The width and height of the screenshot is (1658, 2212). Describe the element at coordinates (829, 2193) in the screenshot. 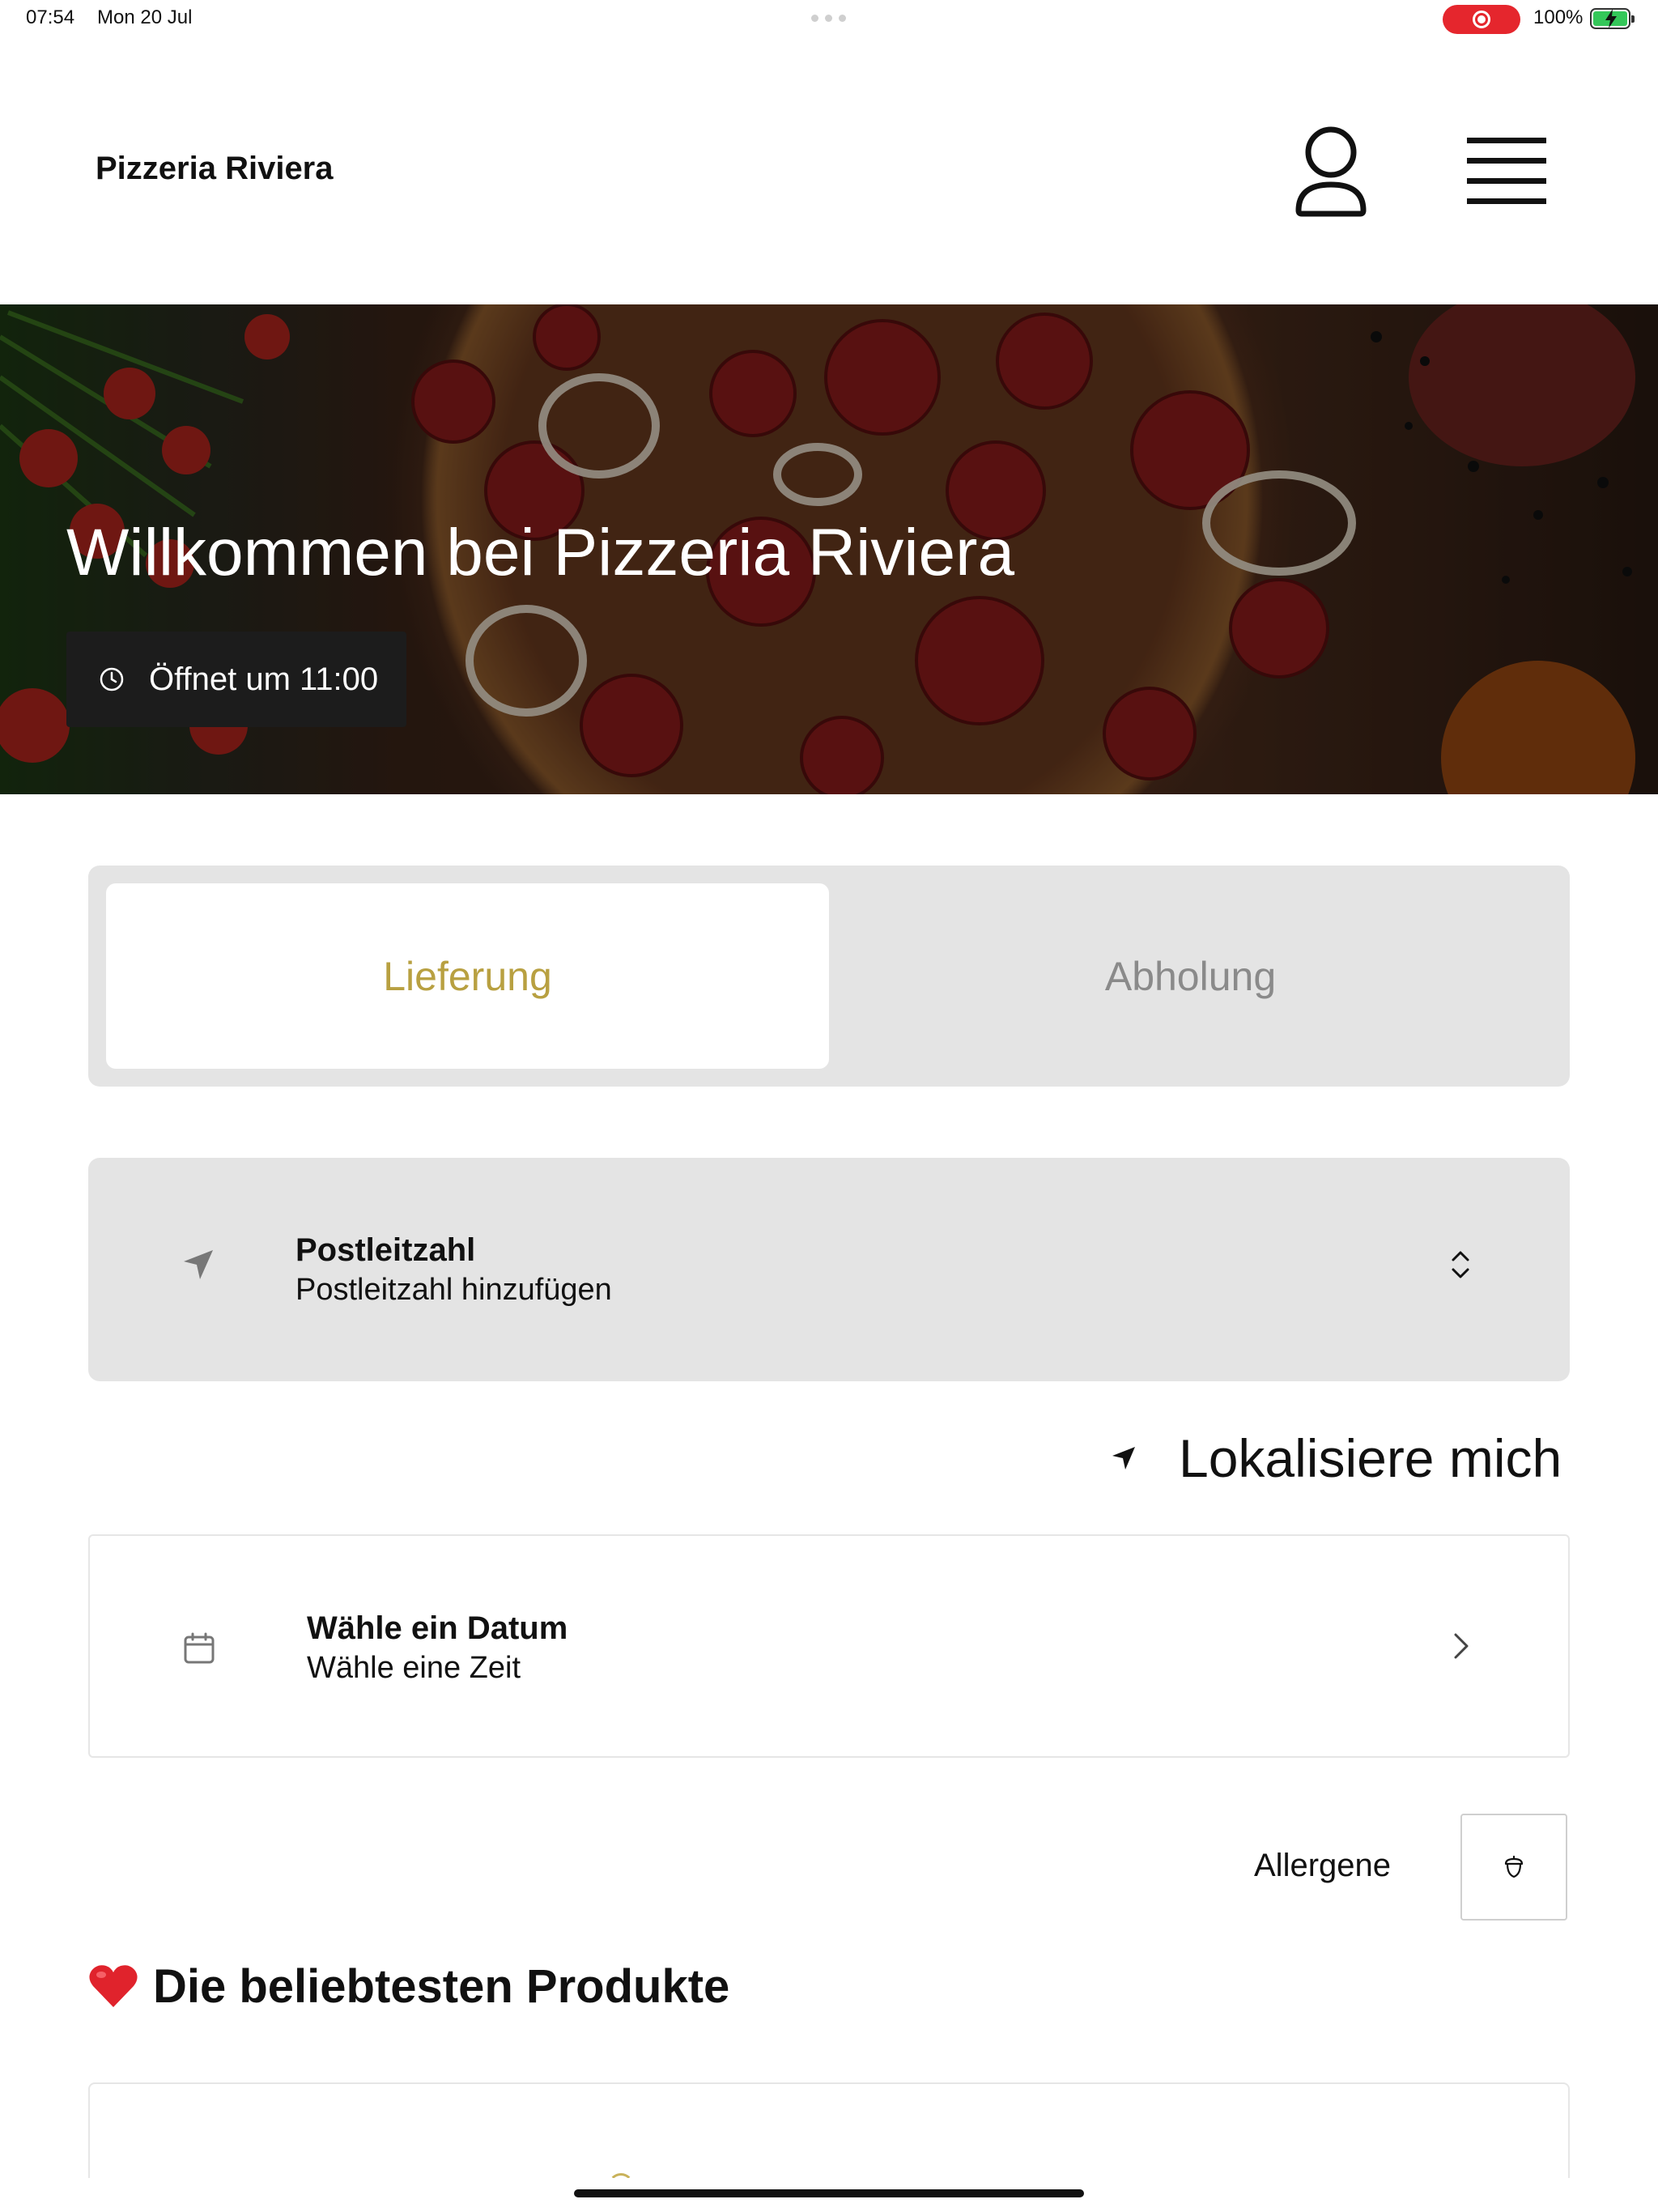

I see `home-indicator` at that location.